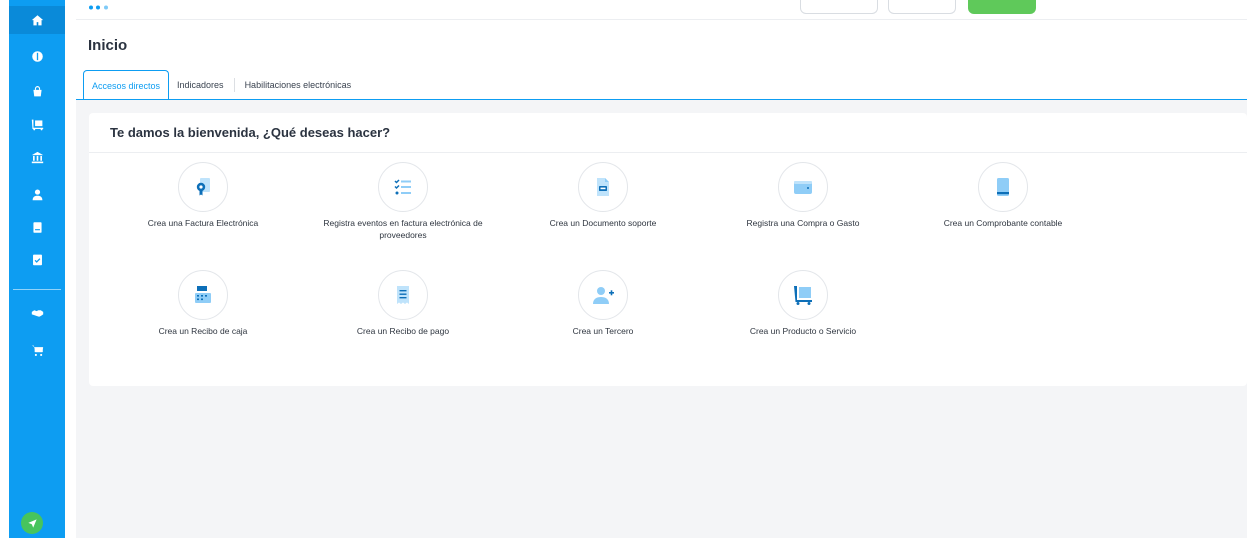 This screenshot has height=538, width=1247. What do you see at coordinates (126, 85) in the screenshot?
I see `tab-accesos-directos: Accesos directos` at bounding box center [126, 85].